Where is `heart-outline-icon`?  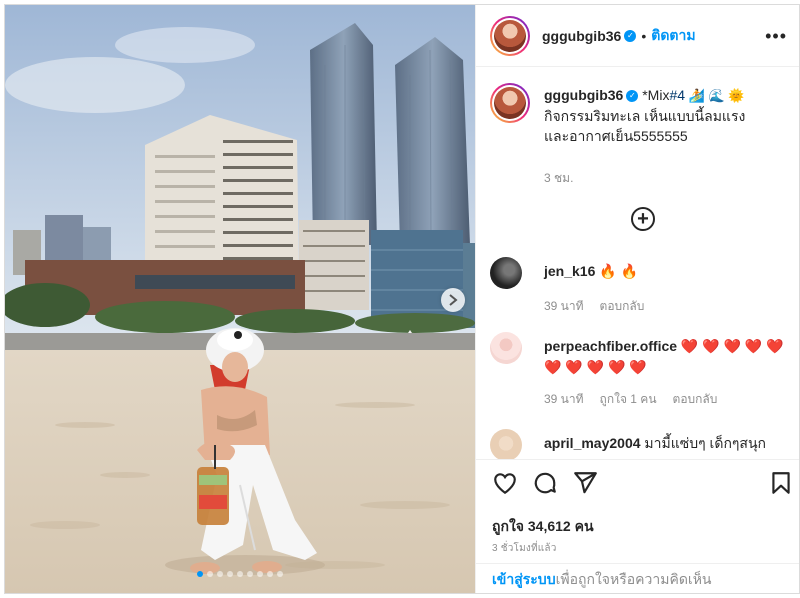 heart-outline-icon is located at coordinates (505, 483).